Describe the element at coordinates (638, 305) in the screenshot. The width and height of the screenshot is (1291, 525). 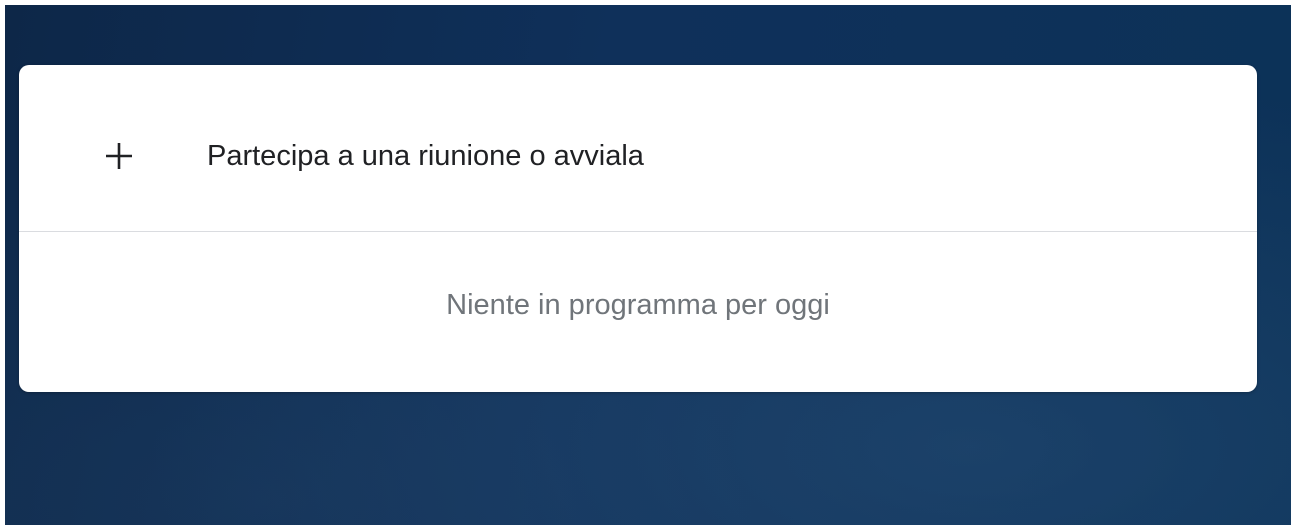
I see `empty-schedule-message: Niente in programma per oggi` at that location.